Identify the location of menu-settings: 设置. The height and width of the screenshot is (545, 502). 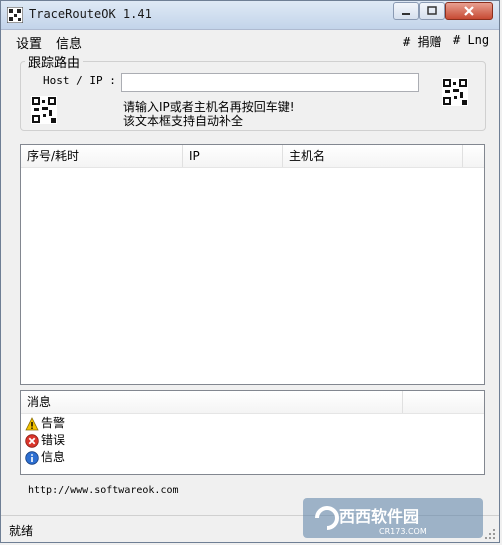
(29, 42).